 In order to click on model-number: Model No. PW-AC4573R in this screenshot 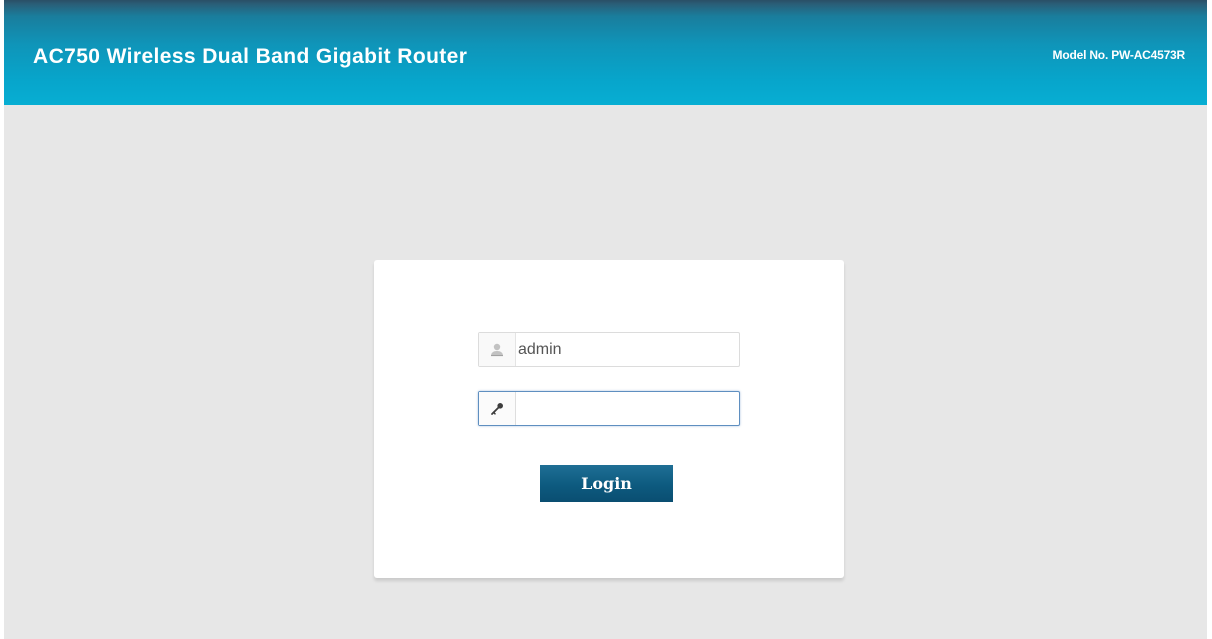, I will do `click(1119, 55)`.